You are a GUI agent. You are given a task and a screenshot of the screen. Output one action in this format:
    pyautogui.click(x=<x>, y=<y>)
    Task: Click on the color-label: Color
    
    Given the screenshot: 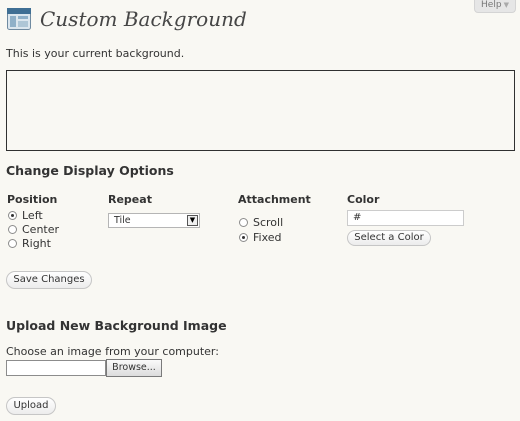 What is the action you would take?
    pyautogui.click(x=363, y=199)
    